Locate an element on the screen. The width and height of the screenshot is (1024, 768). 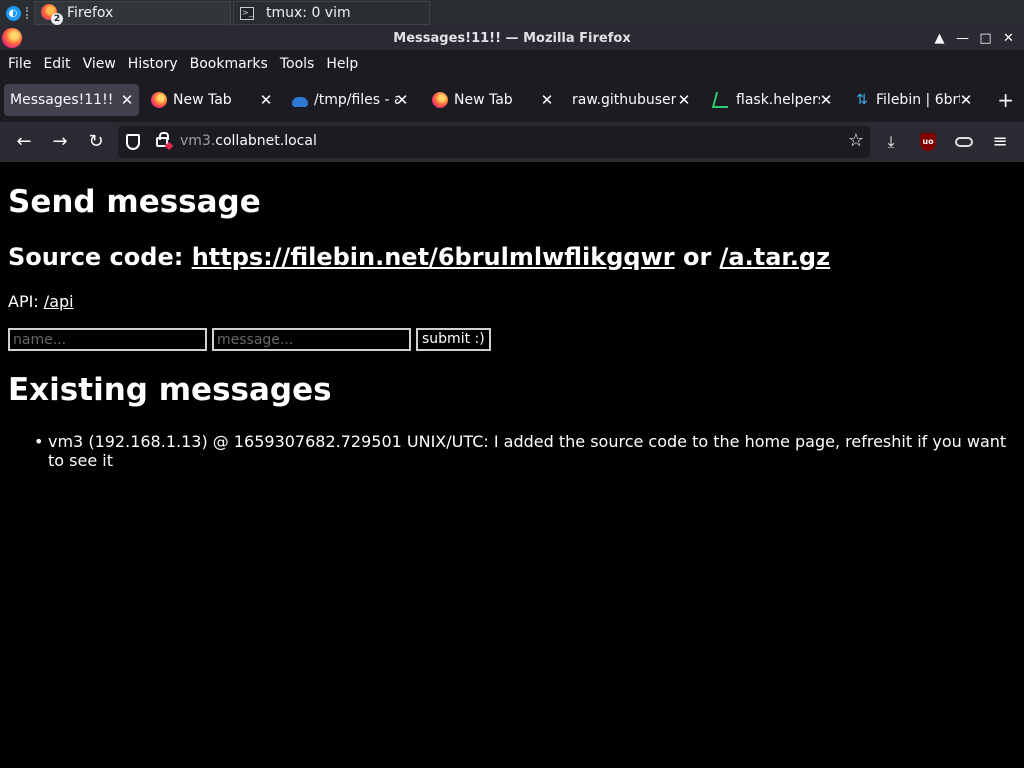
url-host: collabnet.local is located at coordinates (266, 141).